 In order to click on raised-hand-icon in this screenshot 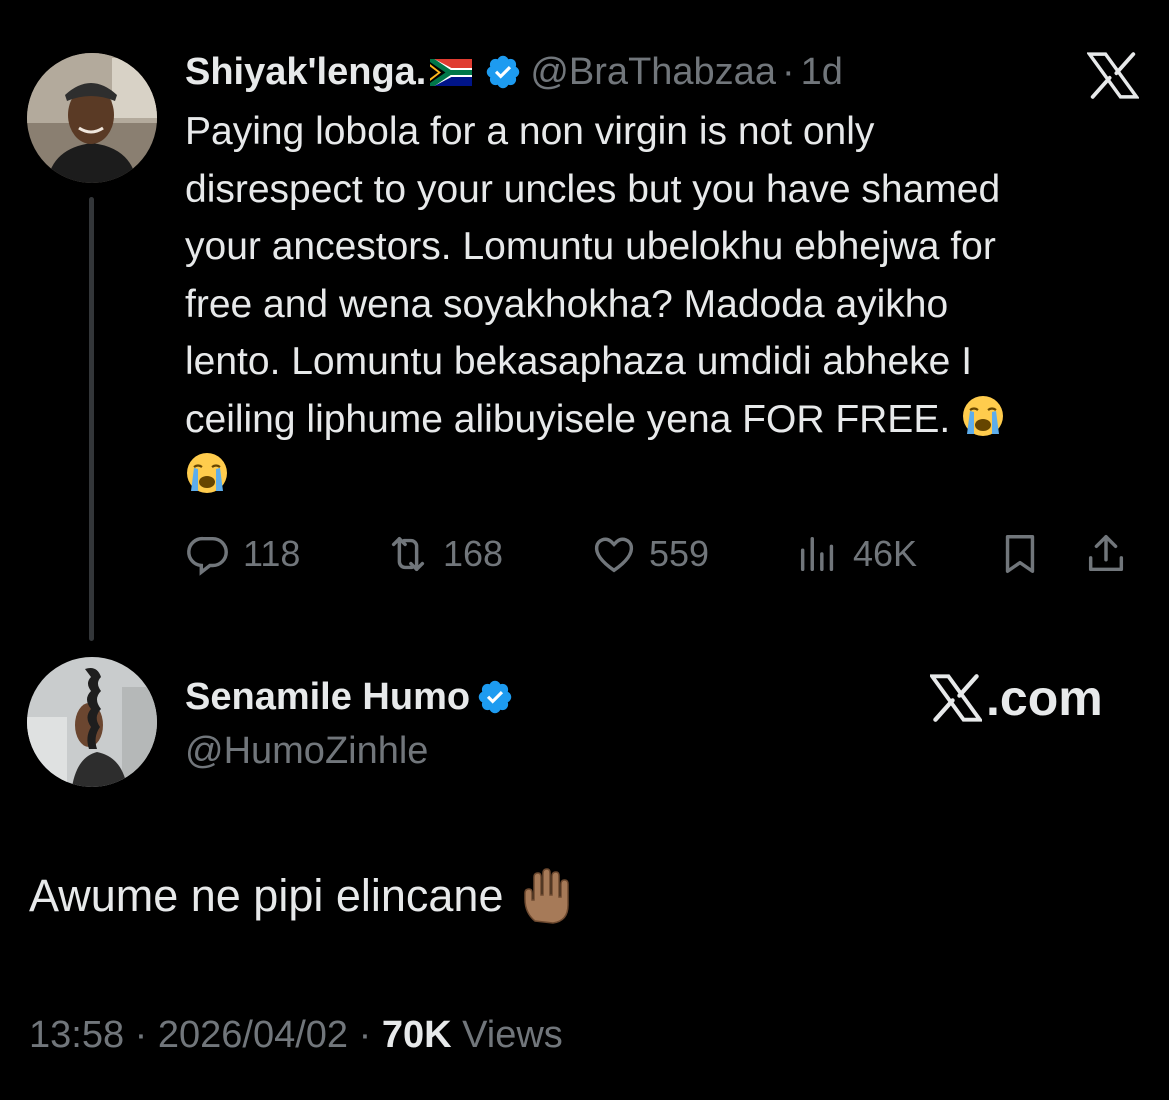, I will do `click(547, 896)`.